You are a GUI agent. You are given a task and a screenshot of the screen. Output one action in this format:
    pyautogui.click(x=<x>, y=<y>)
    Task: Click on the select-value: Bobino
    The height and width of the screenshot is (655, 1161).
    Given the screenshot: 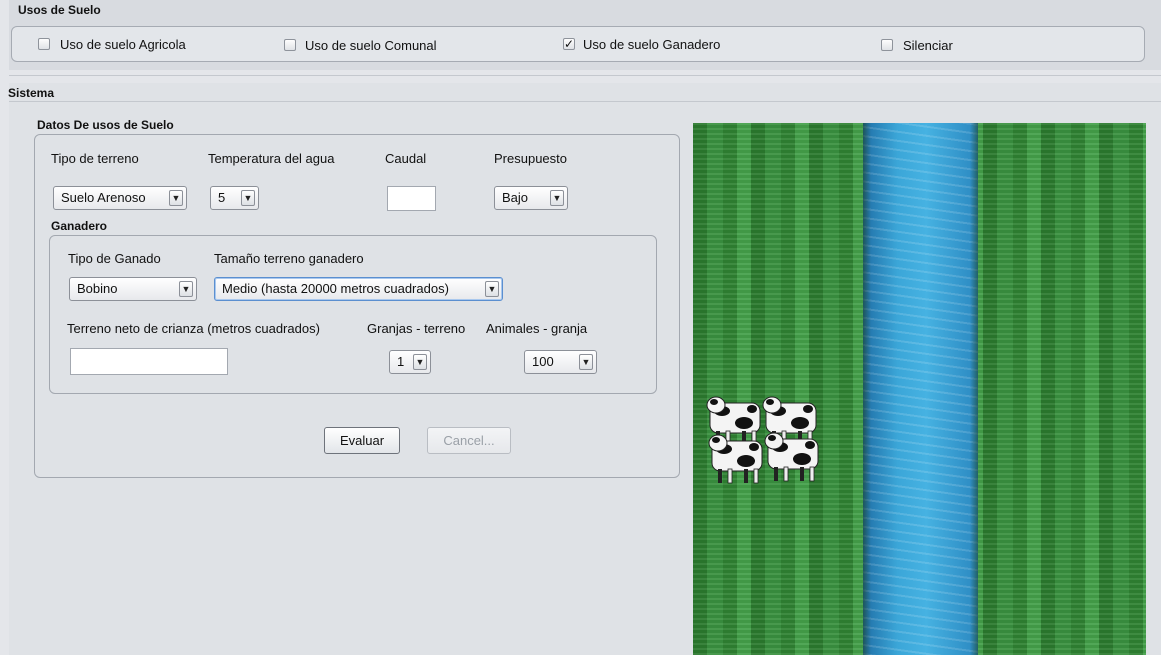 What is the action you would take?
    pyautogui.click(x=97, y=288)
    